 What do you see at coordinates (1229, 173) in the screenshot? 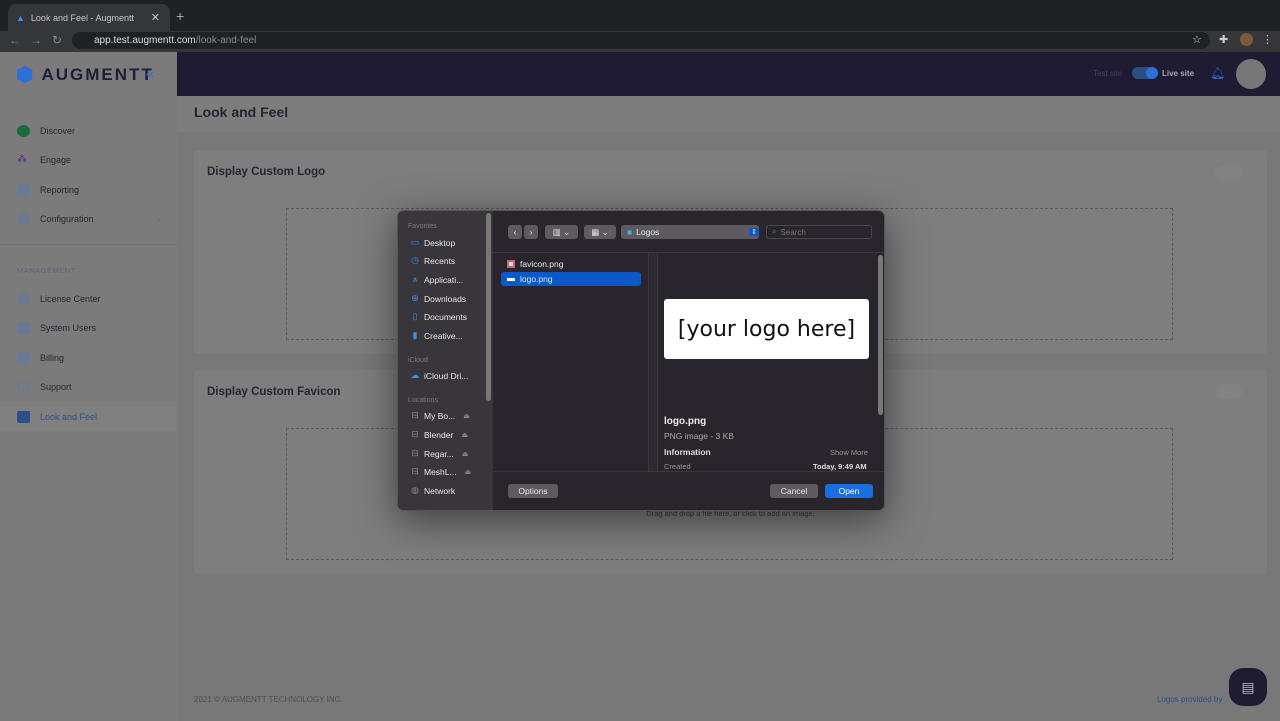
I see `custom-logo-toggle` at bounding box center [1229, 173].